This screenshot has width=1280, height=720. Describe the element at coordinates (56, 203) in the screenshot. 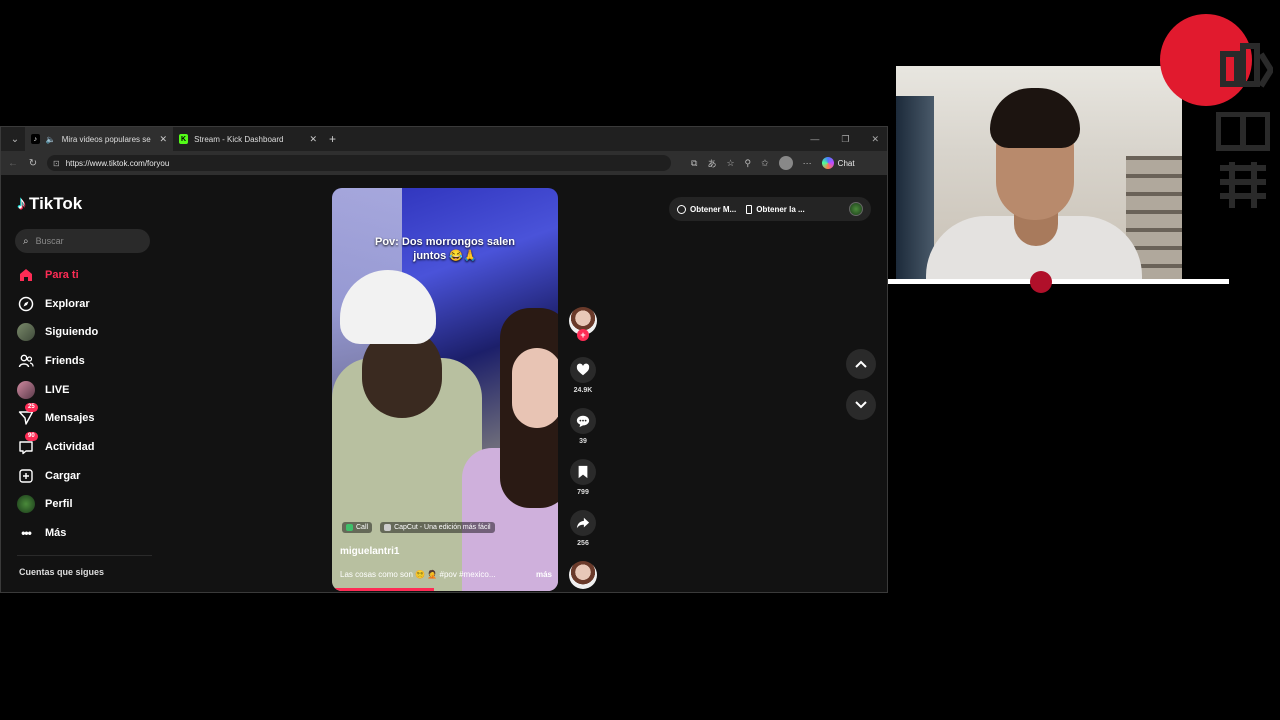

I see `logo-text: TikTok` at that location.